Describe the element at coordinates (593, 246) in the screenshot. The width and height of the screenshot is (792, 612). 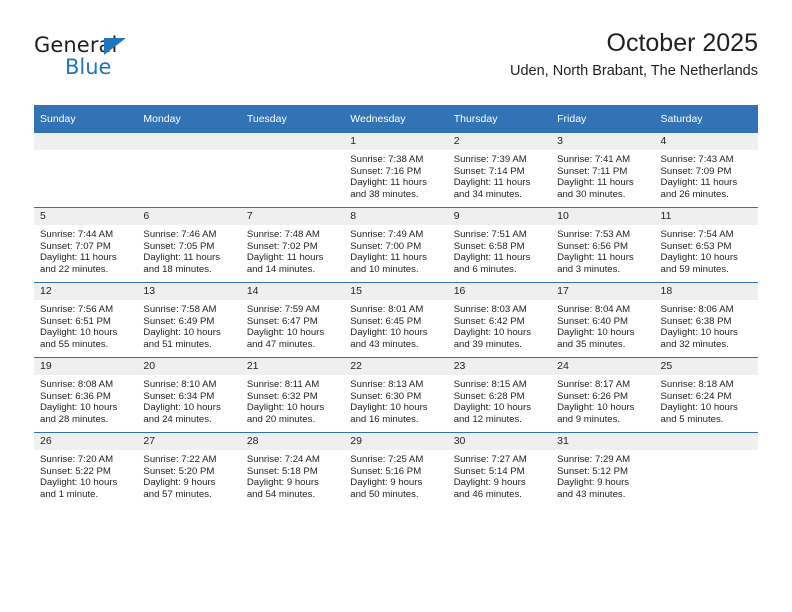
I see `sunset-time: Sunset: 6:56 PM` at that location.